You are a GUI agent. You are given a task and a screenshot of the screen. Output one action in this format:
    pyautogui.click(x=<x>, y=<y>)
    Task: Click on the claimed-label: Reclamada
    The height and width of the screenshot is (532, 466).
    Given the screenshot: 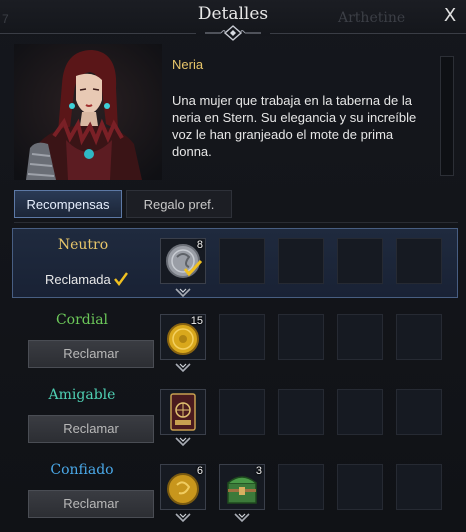 What is the action you would take?
    pyautogui.click(x=78, y=279)
    